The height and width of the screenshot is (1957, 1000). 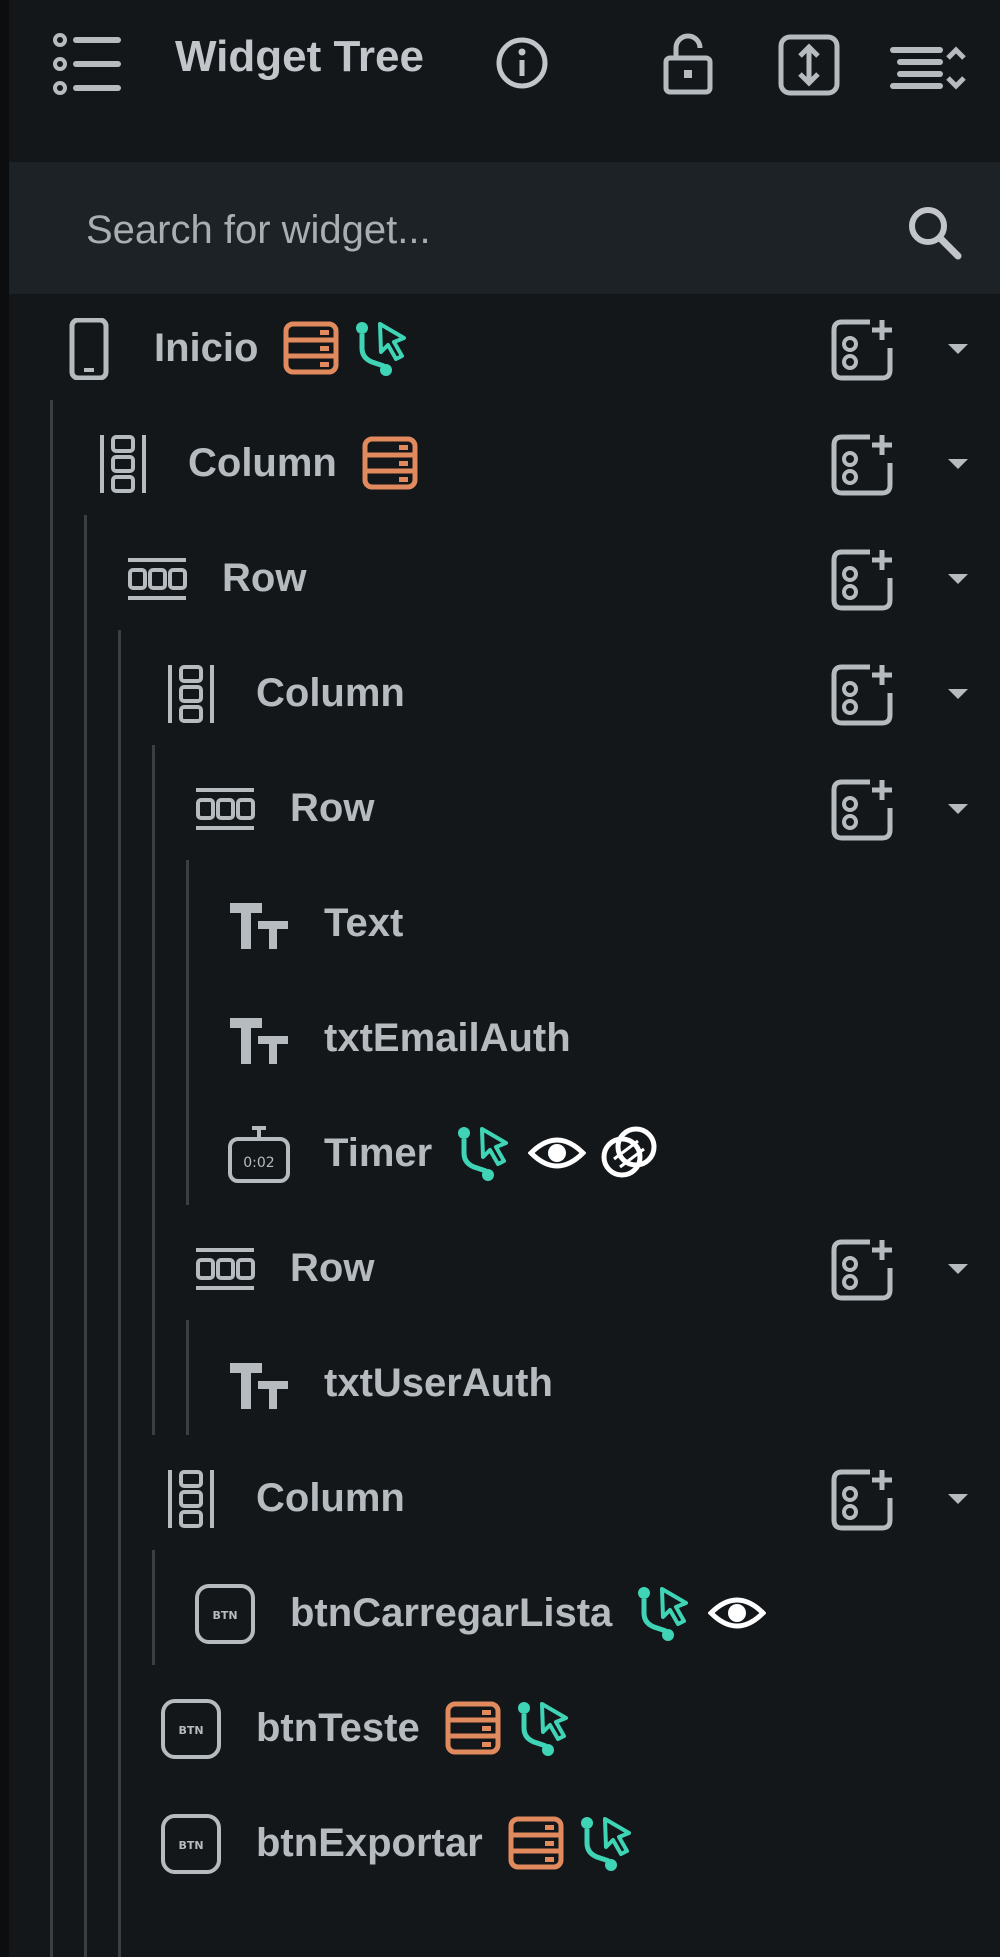 I want to click on tree-node-button: BTN btnTeste, so click(x=500, y=1728).